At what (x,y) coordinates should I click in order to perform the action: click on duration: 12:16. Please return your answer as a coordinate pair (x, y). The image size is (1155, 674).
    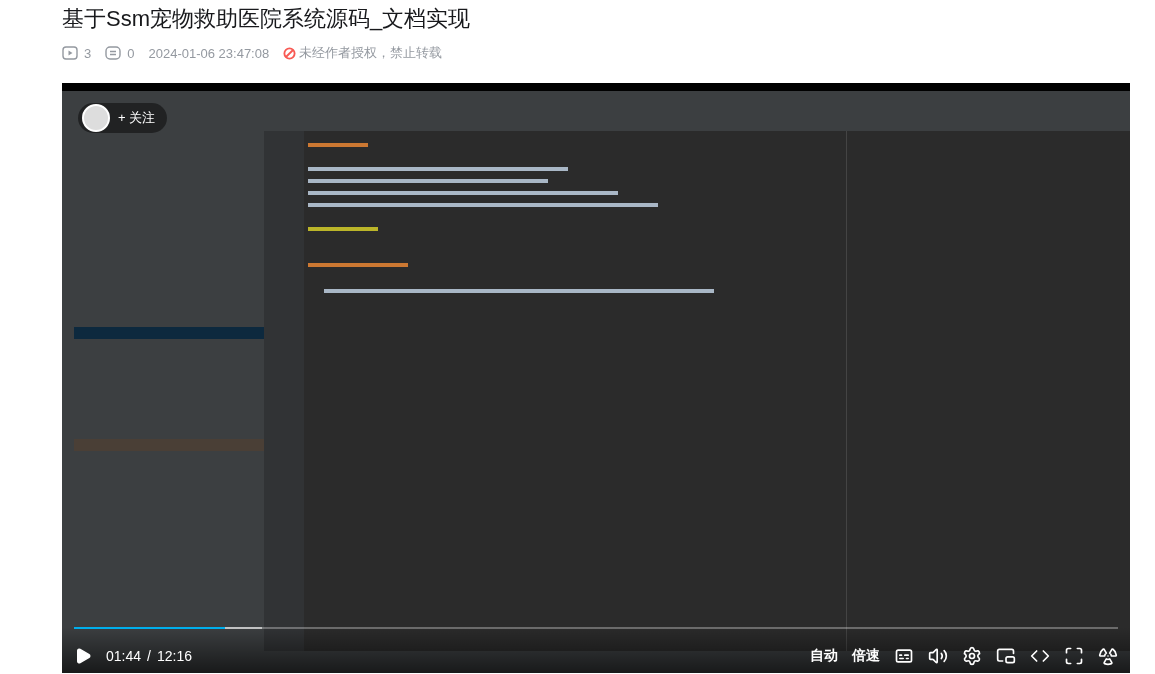
    Looking at the image, I should click on (174, 656).